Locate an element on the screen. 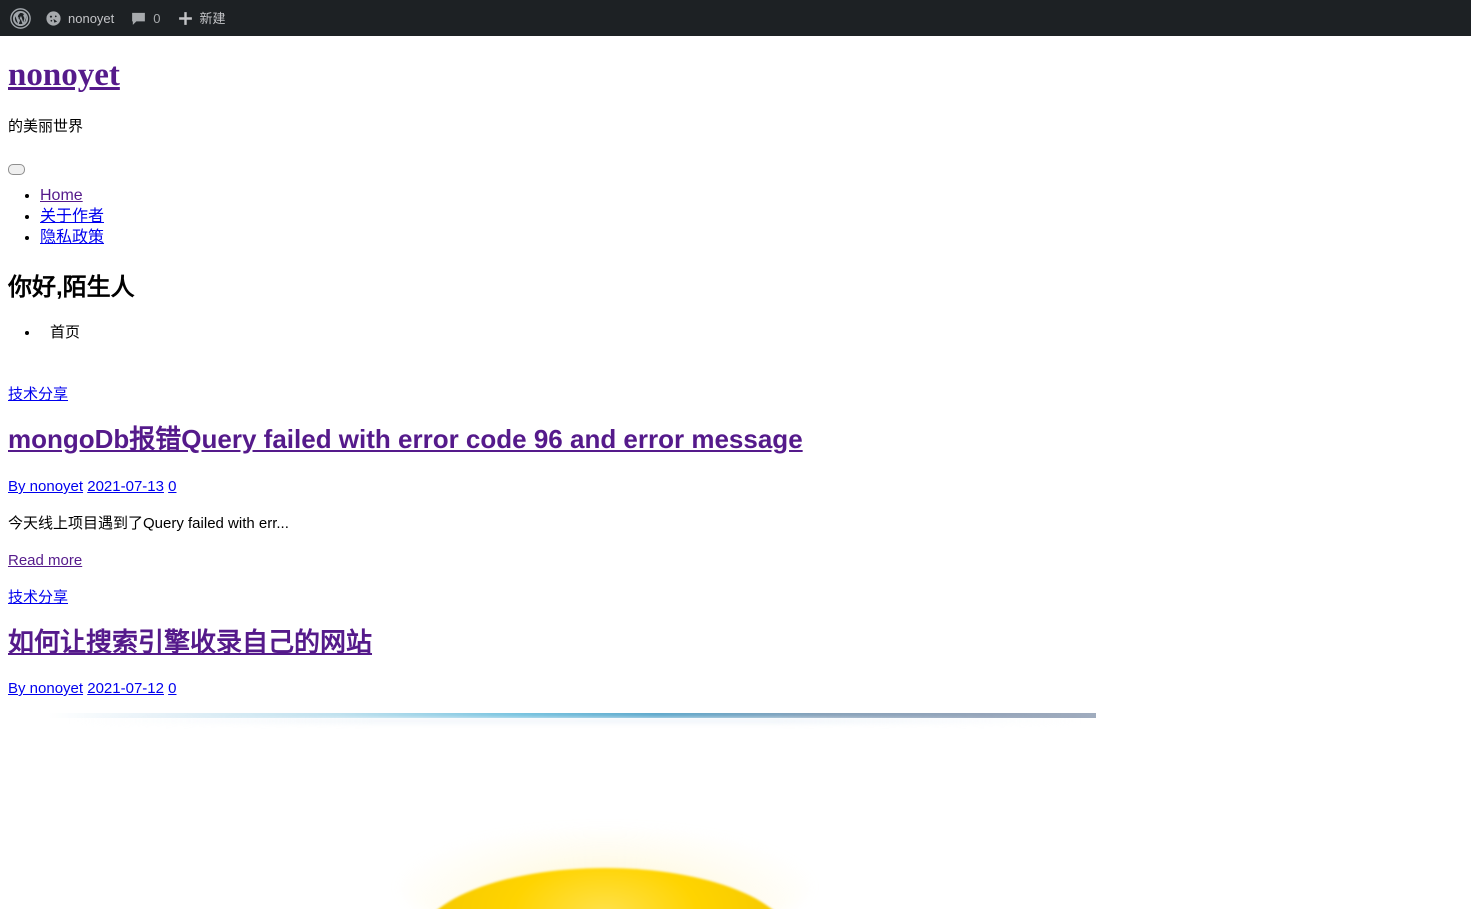 This screenshot has height=909, width=1471. nav-link-privacy-policy: 隐私政策 is located at coordinates (72, 237).